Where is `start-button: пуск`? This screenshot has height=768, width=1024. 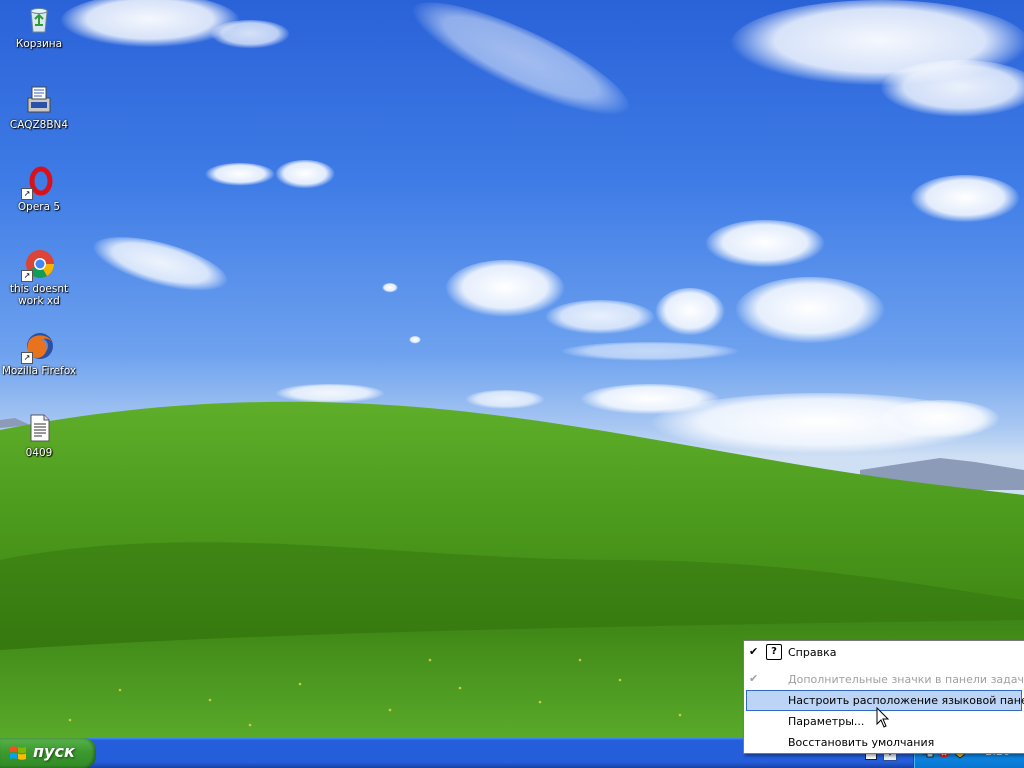 start-button: пуск is located at coordinates (48, 753).